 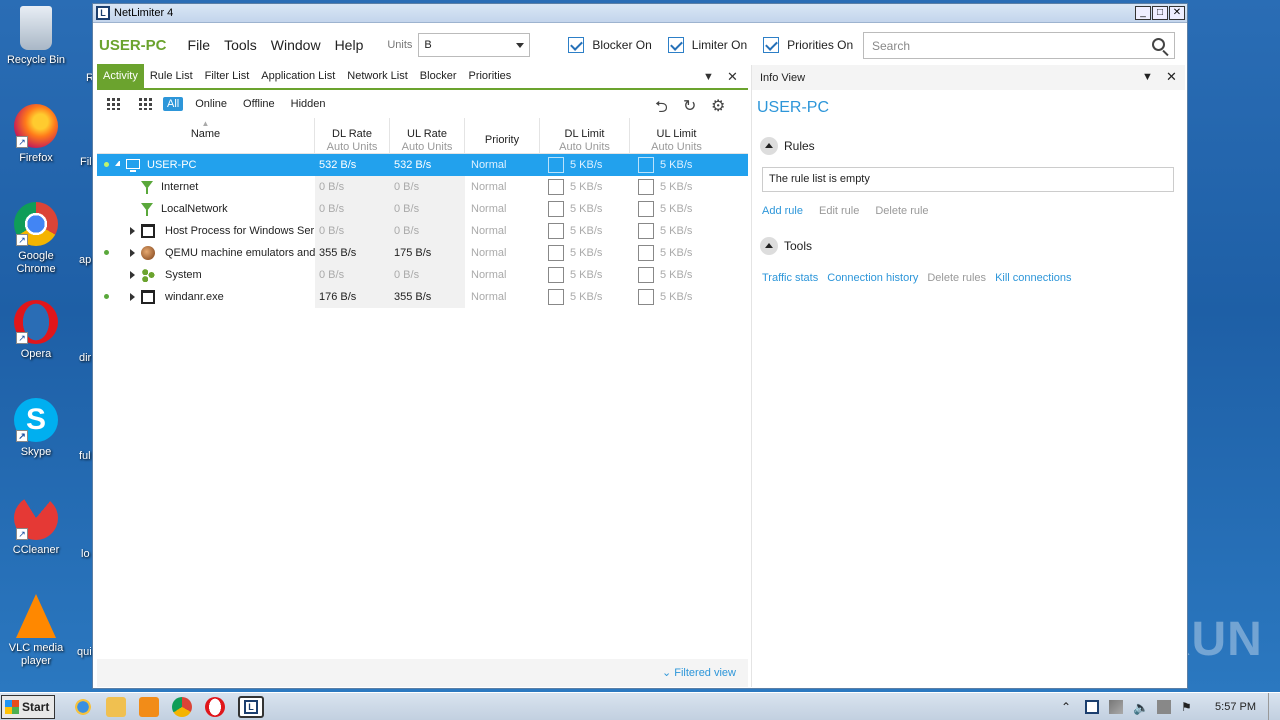 What do you see at coordinates (120, 76) in the screenshot?
I see `tab-activity: Activity` at bounding box center [120, 76].